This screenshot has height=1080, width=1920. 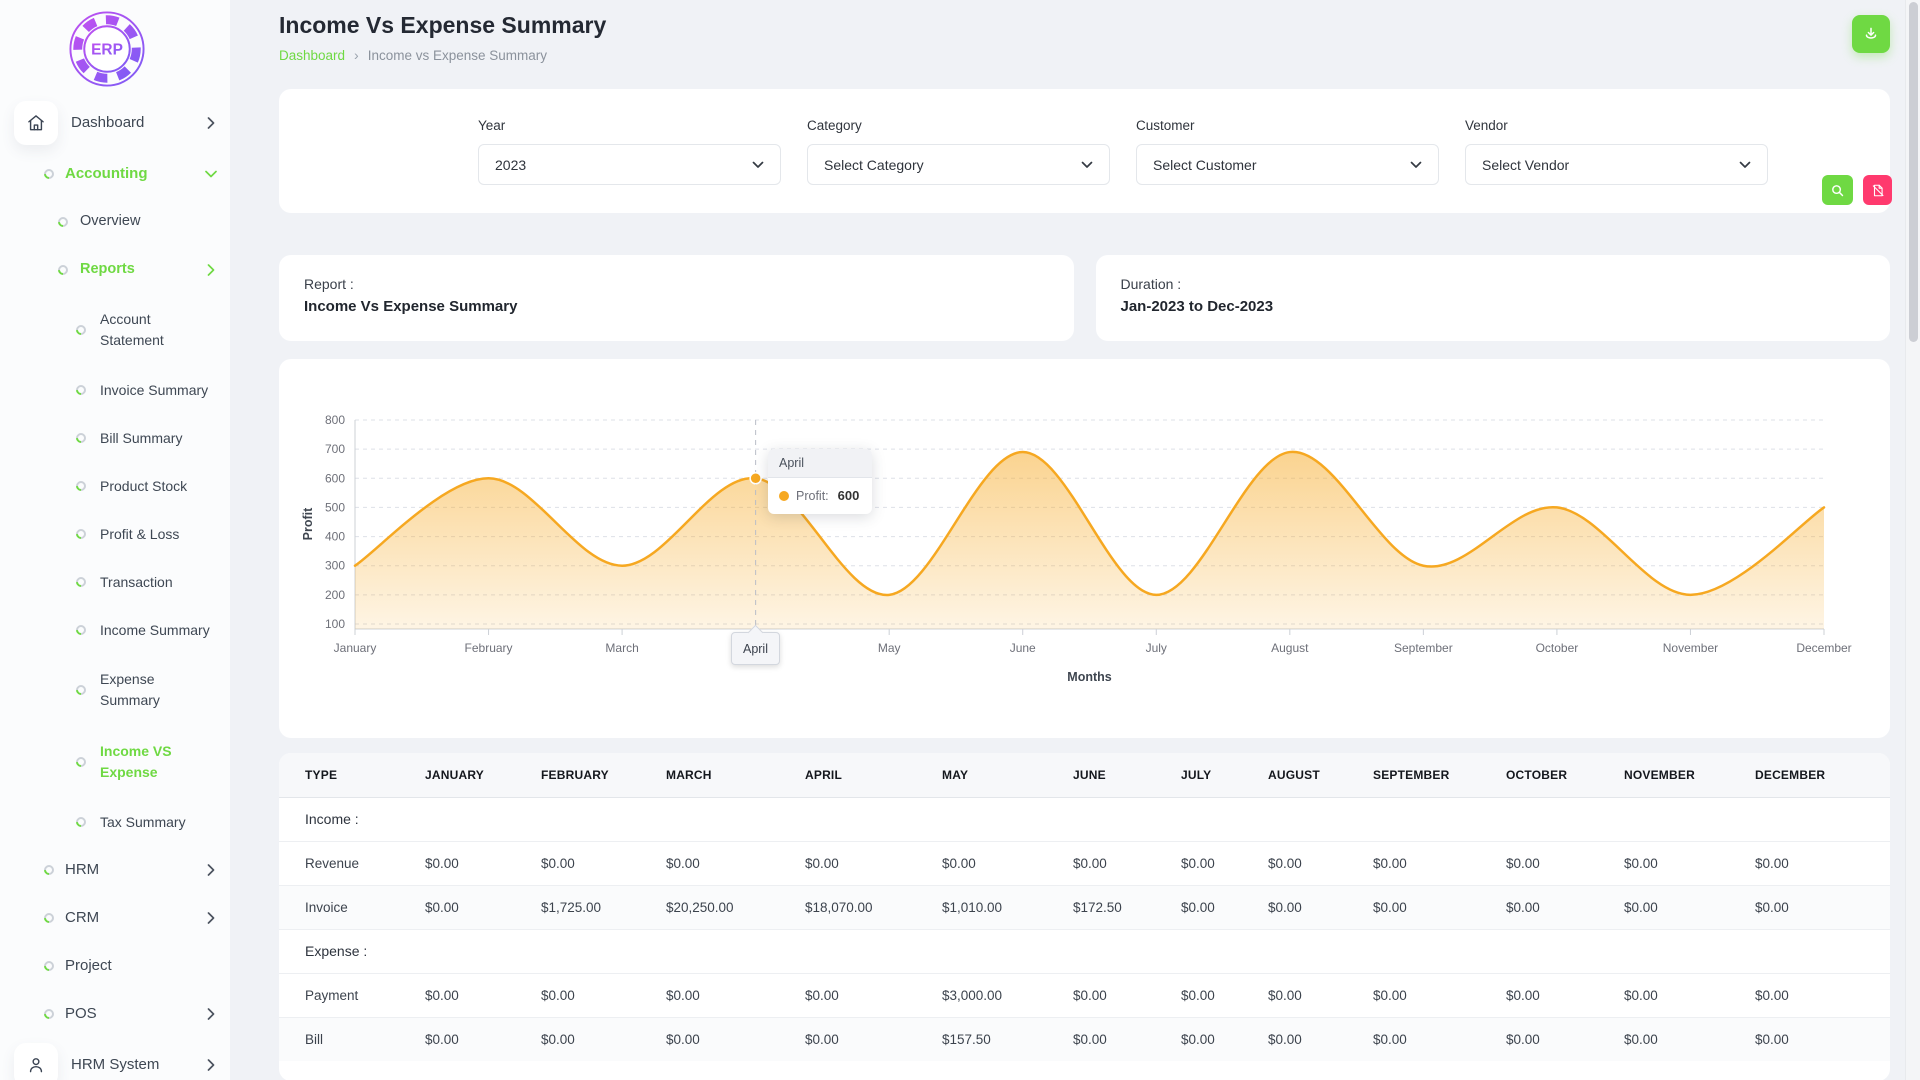 I want to click on customer-select: Select Customer, so click(x=1287, y=164).